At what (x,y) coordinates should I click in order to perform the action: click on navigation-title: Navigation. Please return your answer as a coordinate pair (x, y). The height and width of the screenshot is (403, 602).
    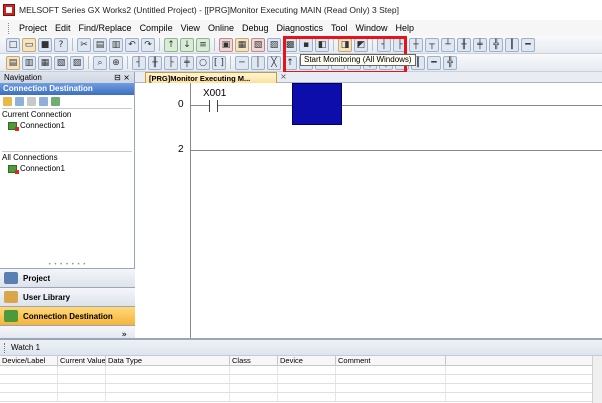
    Looking at the image, I should click on (23, 77).